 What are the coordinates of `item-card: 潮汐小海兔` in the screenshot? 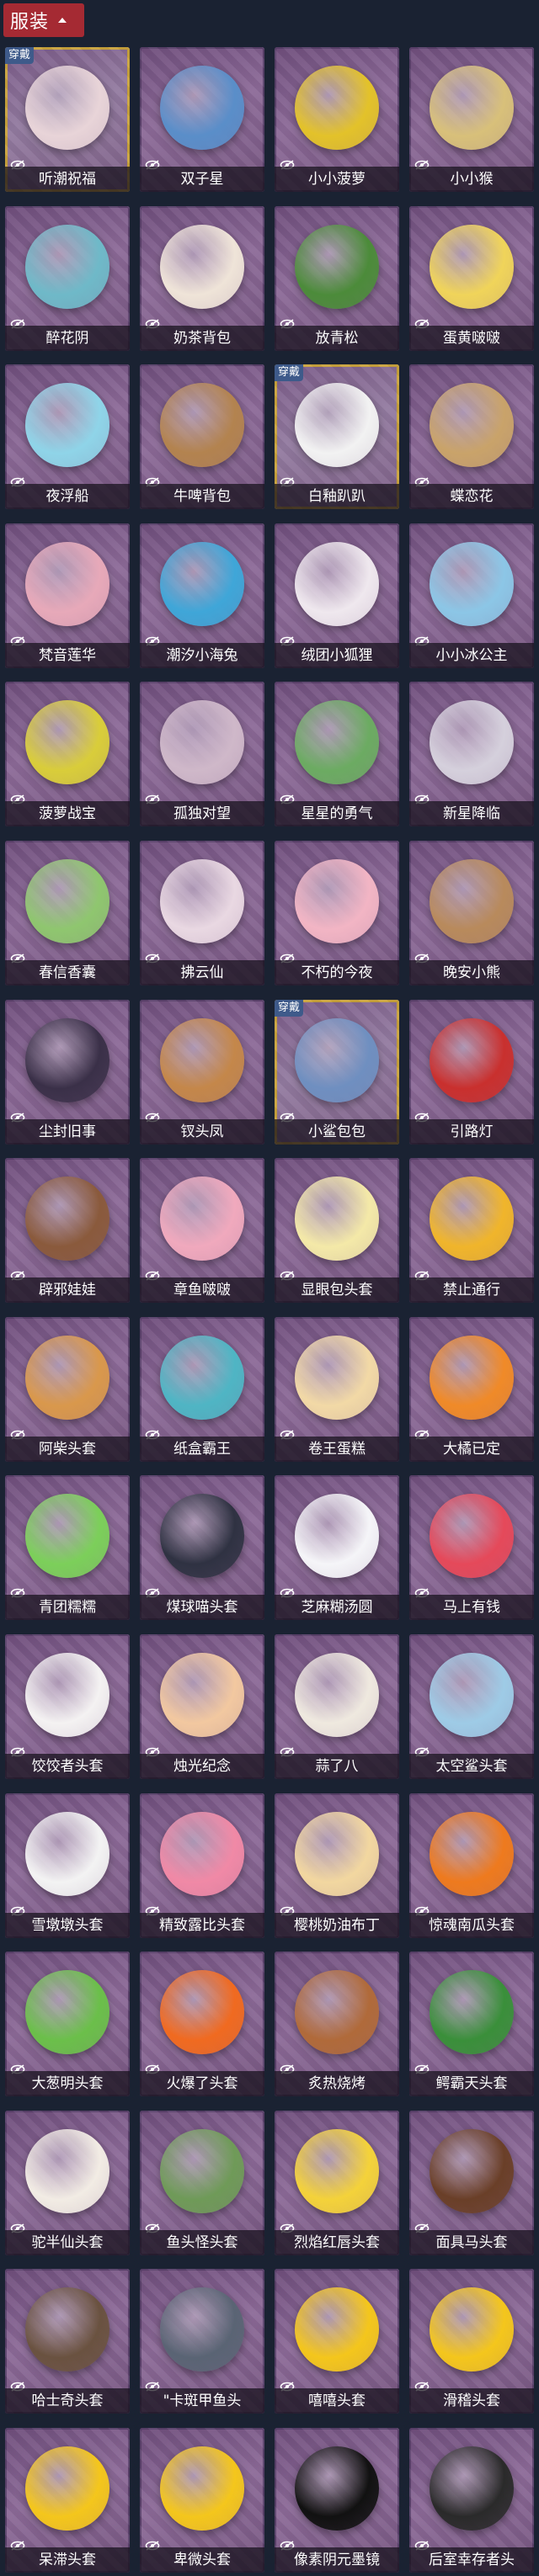 It's located at (202, 595).